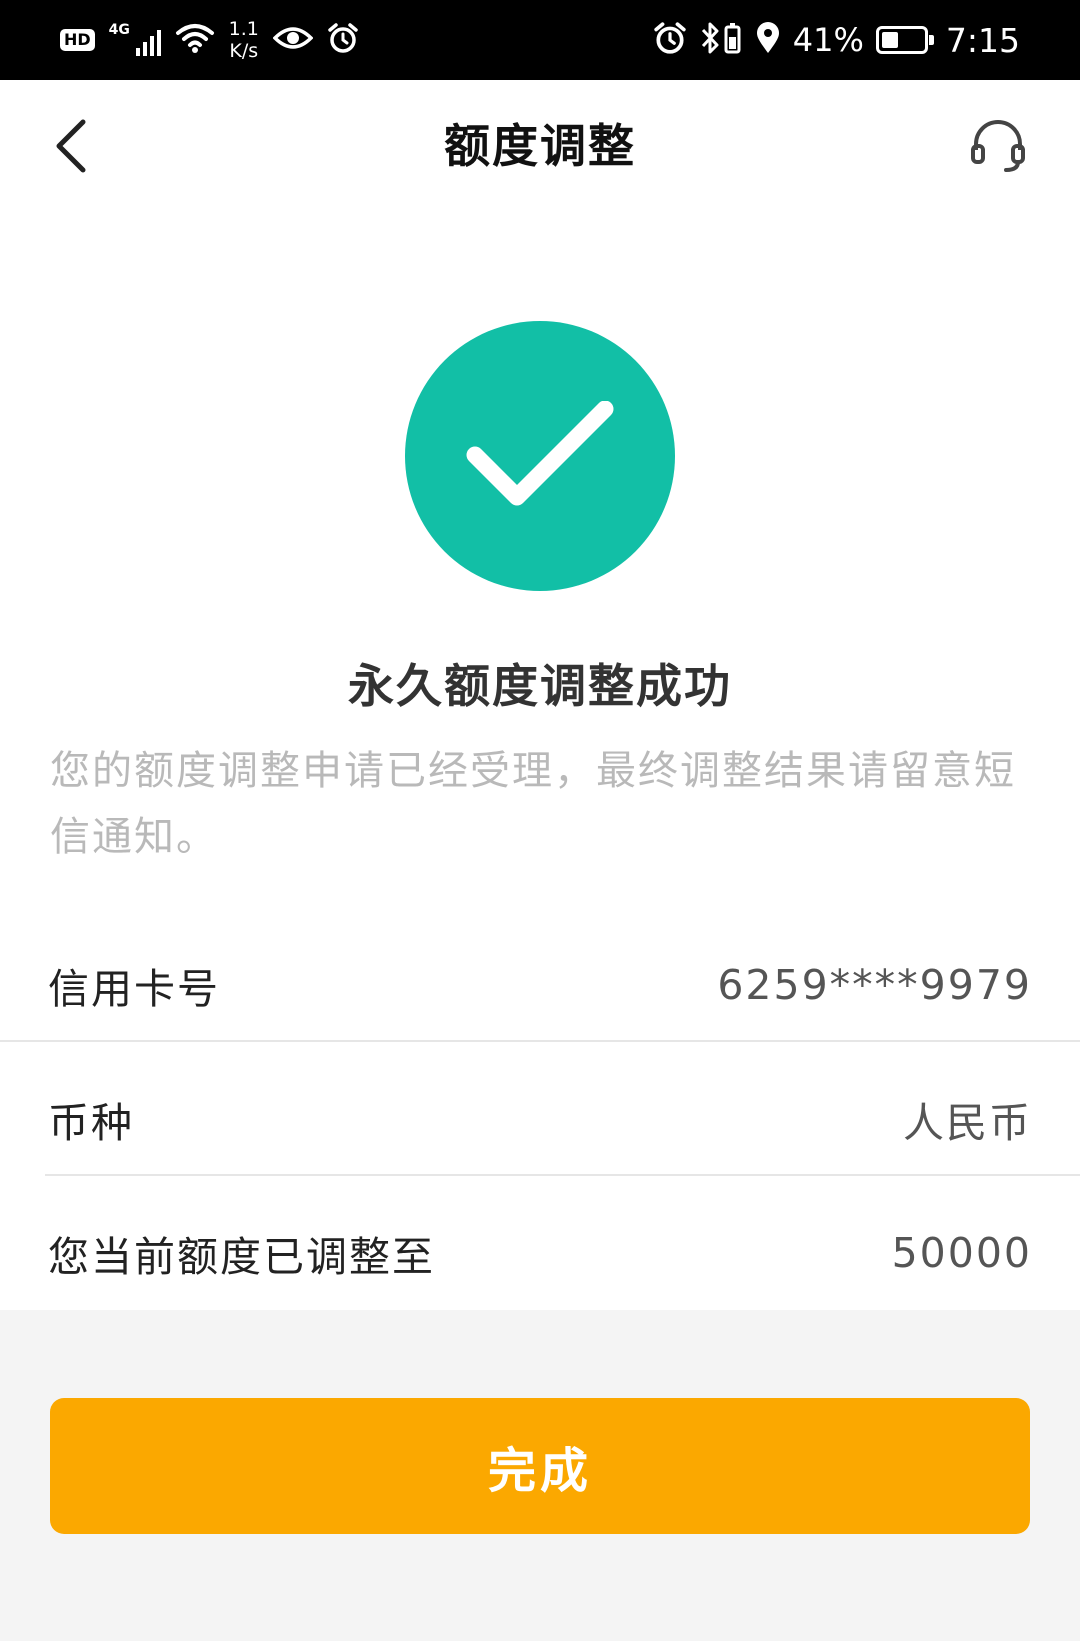 This screenshot has width=1080, height=1641. Describe the element at coordinates (91, 1123) in the screenshot. I see `currency-label: 币种` at that location.